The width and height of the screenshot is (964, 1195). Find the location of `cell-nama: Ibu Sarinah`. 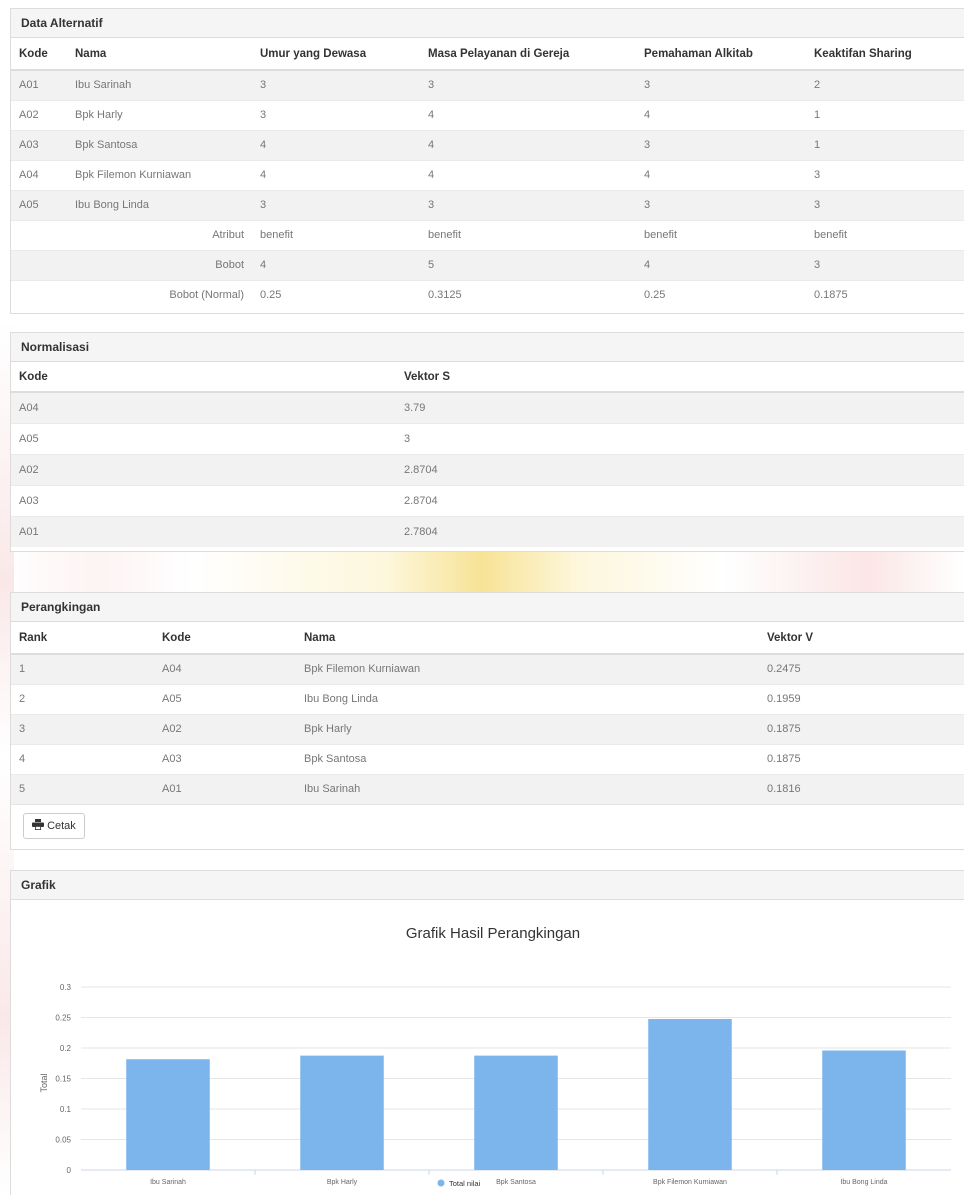

cell-nama: Ibu Sarinah is located at coordinates (159, 84).